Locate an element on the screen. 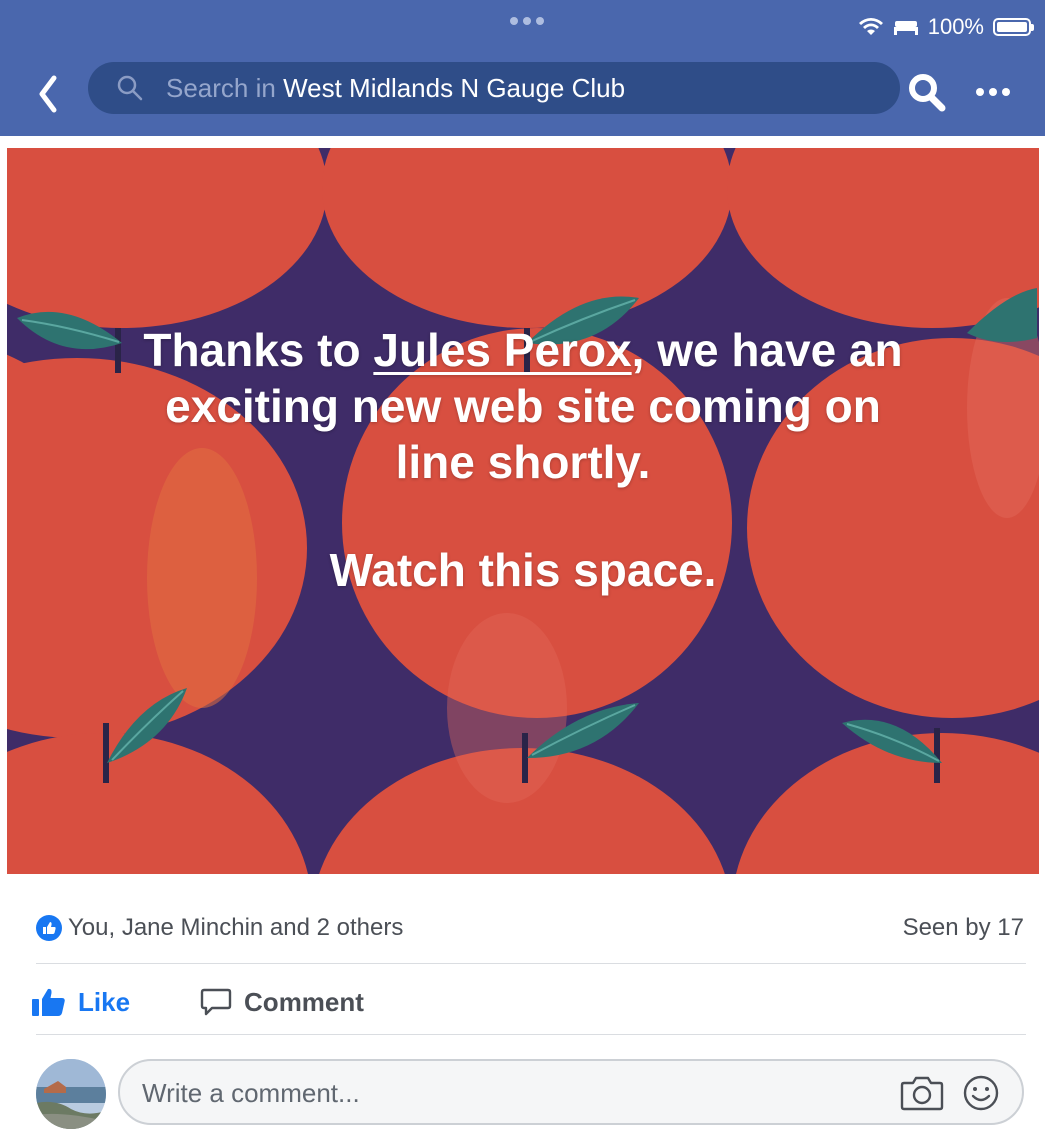 This screenshot has height=1129, width=1045. emoji-button is located at coordinates (981, 1095).